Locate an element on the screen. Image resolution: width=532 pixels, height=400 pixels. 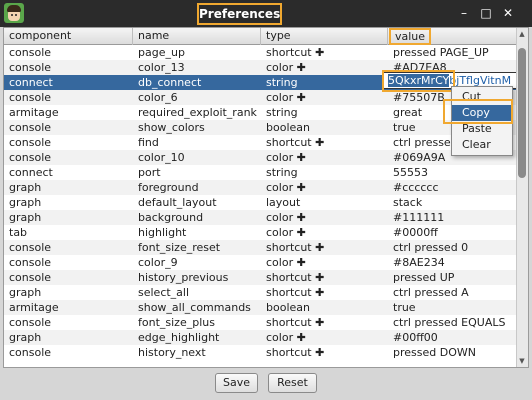
cell-name: color_9 is located at coordinates (158, 262).